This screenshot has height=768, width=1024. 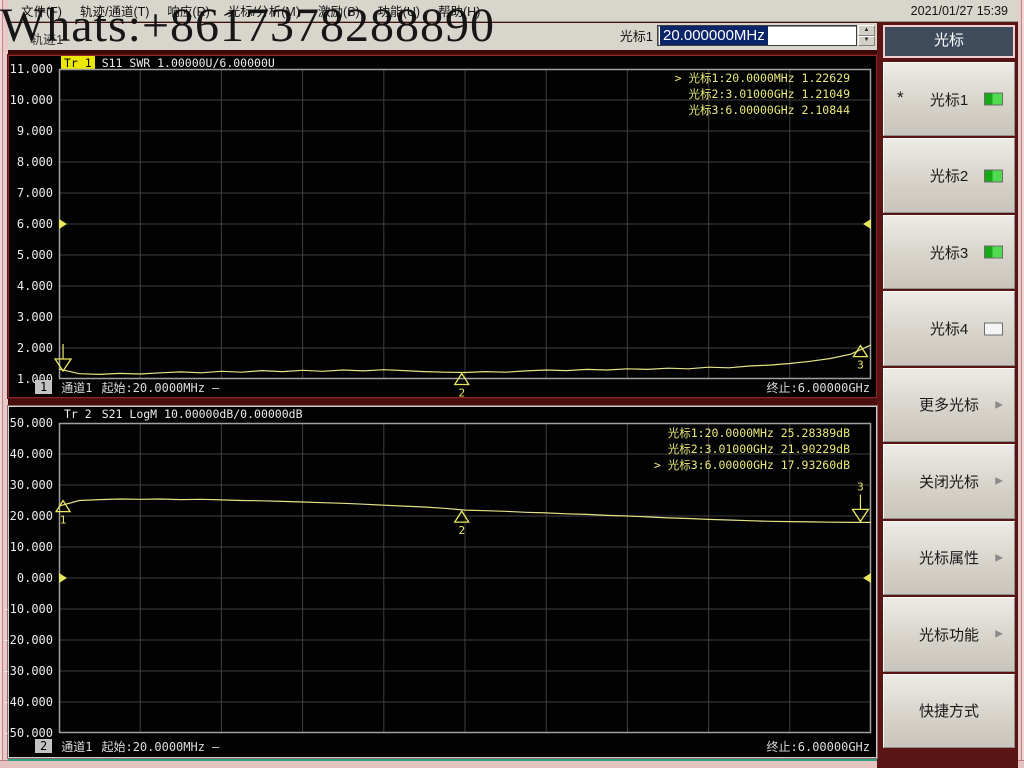 What do you see at coordinates (757, 35) in the screenshot?
I see `marker-frequency-input: 20.000000MHz` at bounding box center [757, 35].